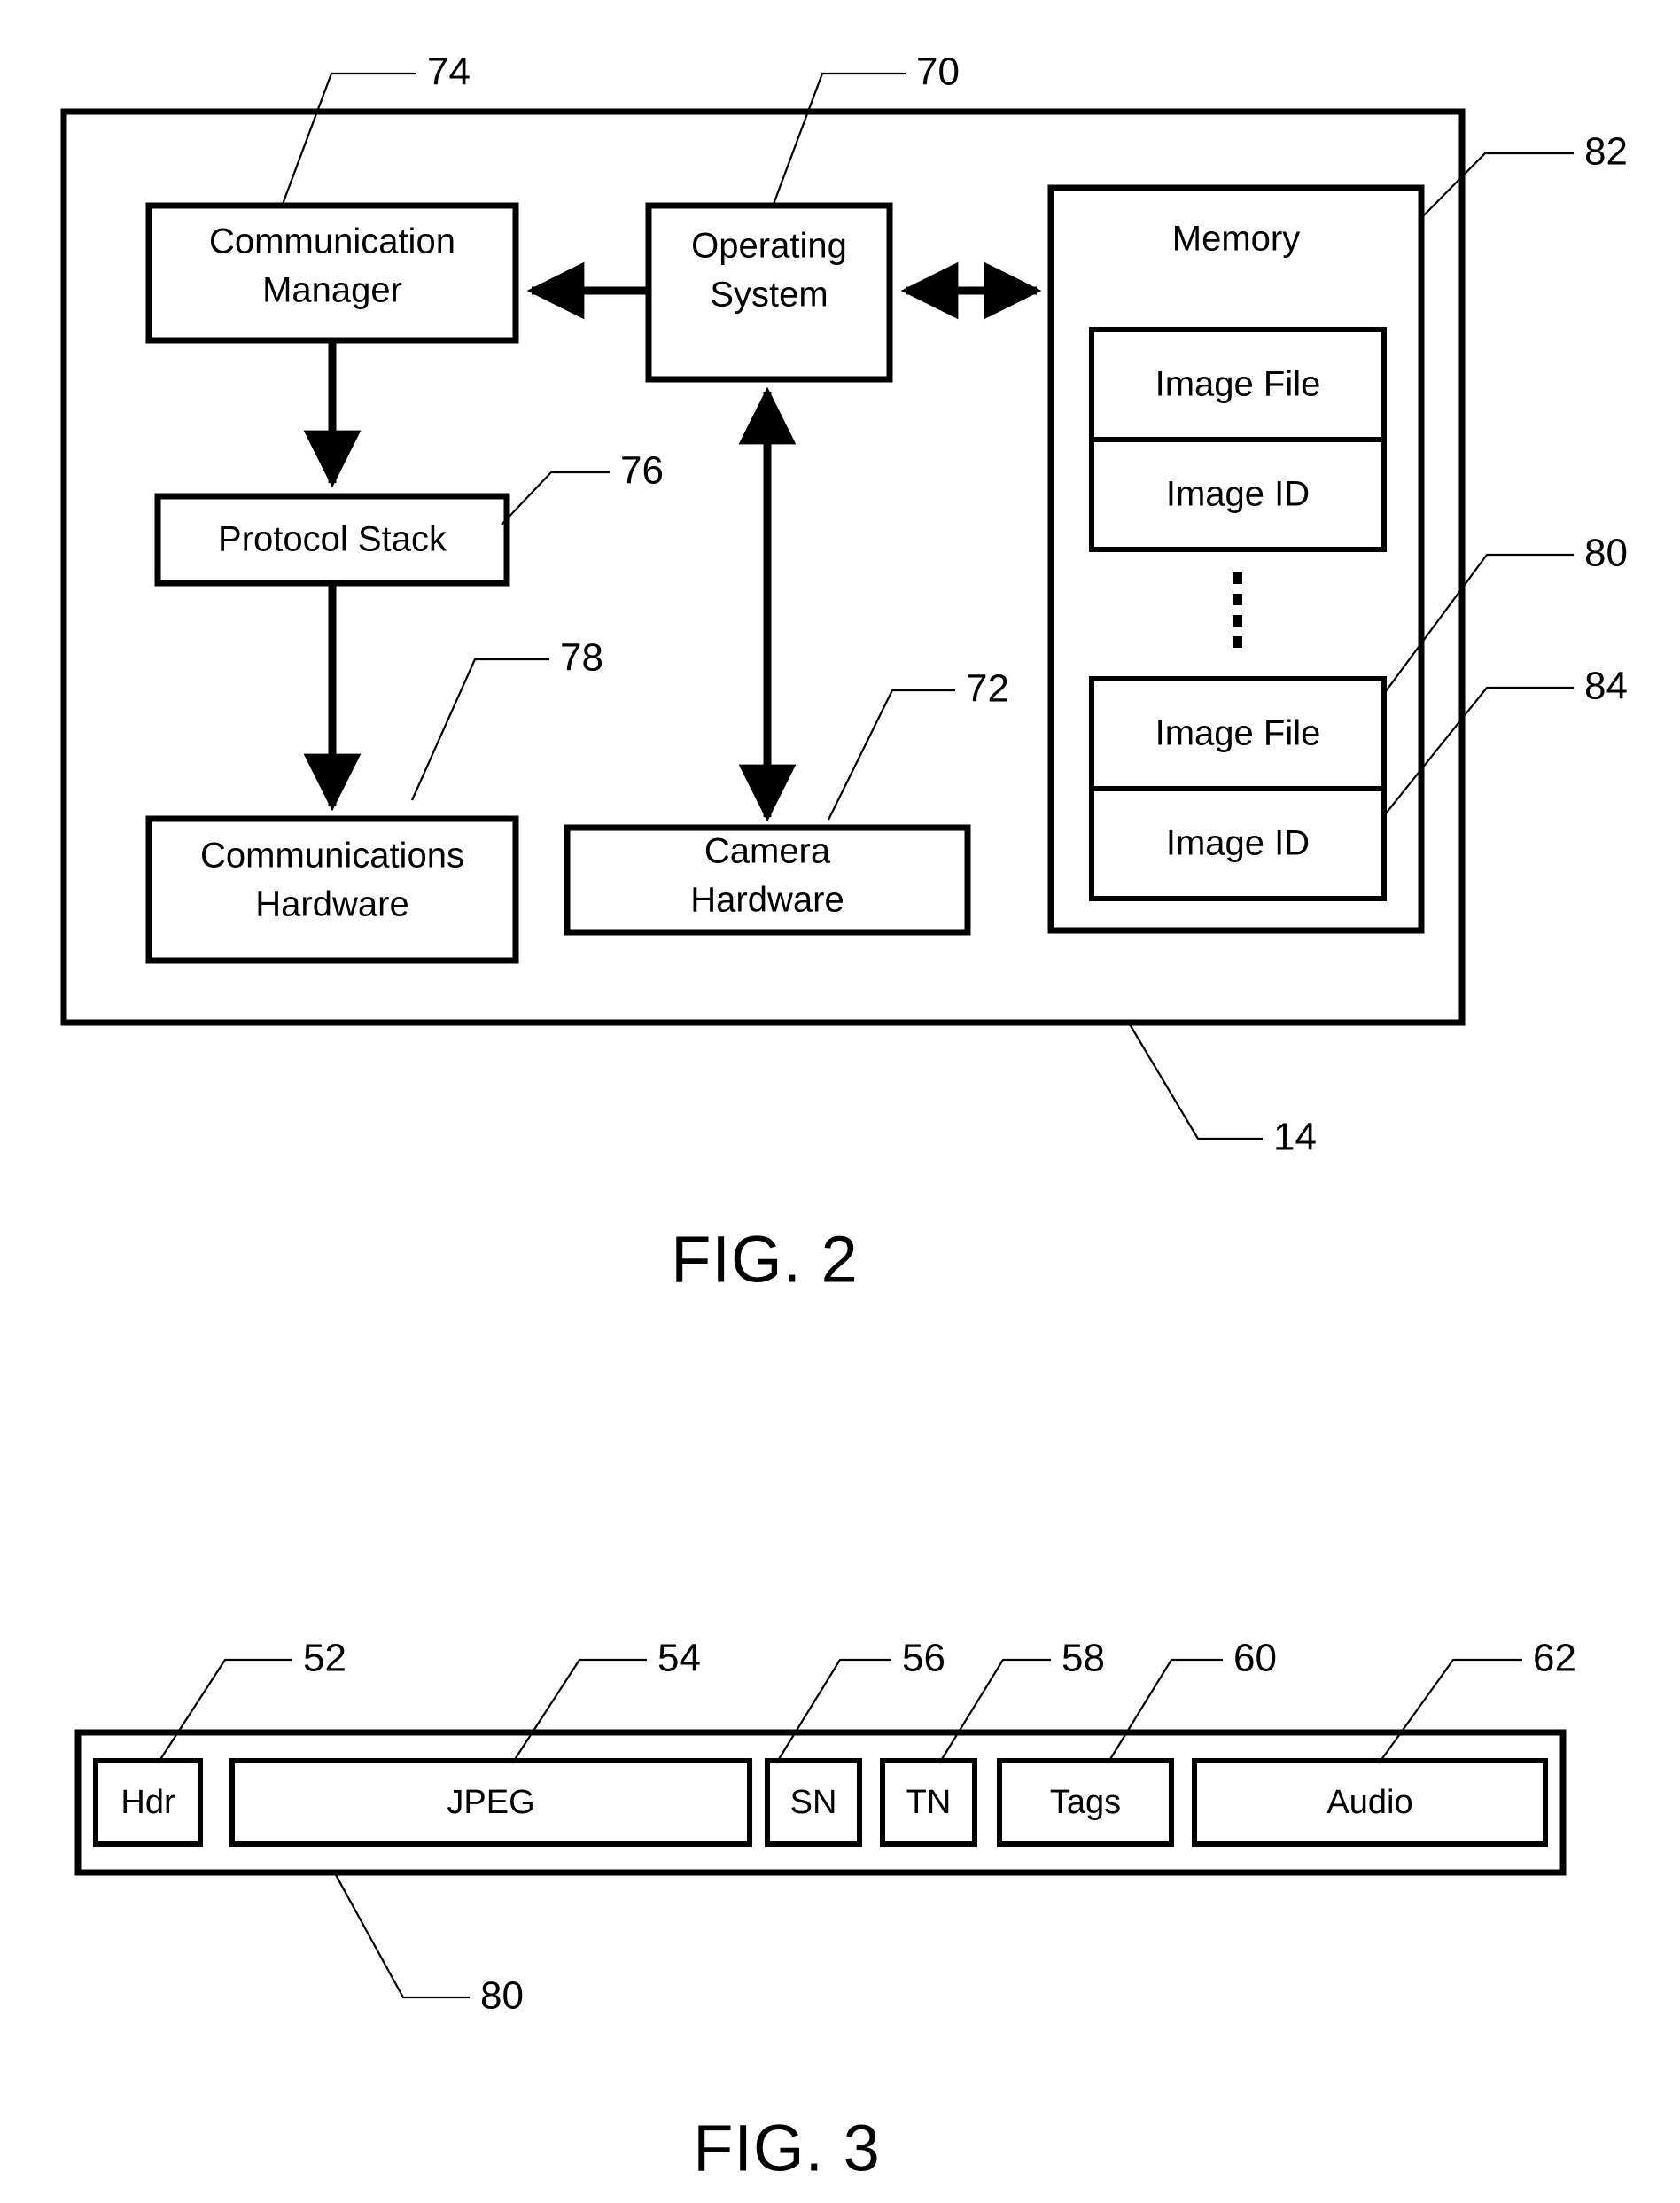 The image size is (1680, 2203). I want to click on protocol-stack-label: Protocol Stack, so click(332, 540).